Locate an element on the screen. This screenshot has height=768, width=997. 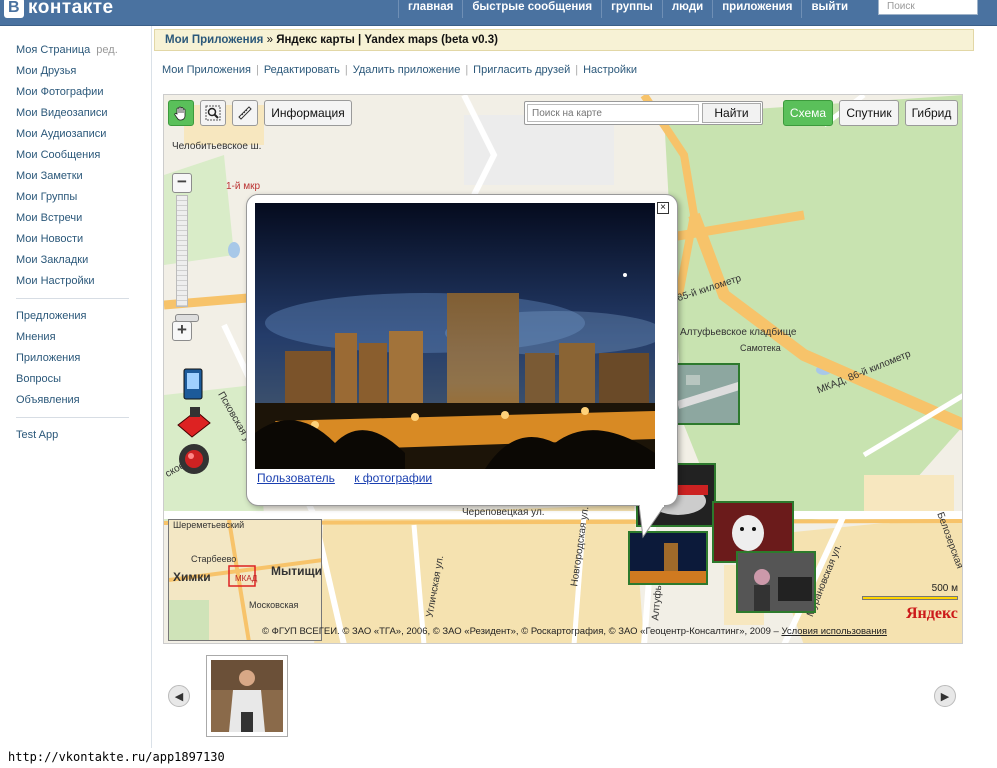
arrow-right-icon: ▶ is located at coordinates (945, 696).